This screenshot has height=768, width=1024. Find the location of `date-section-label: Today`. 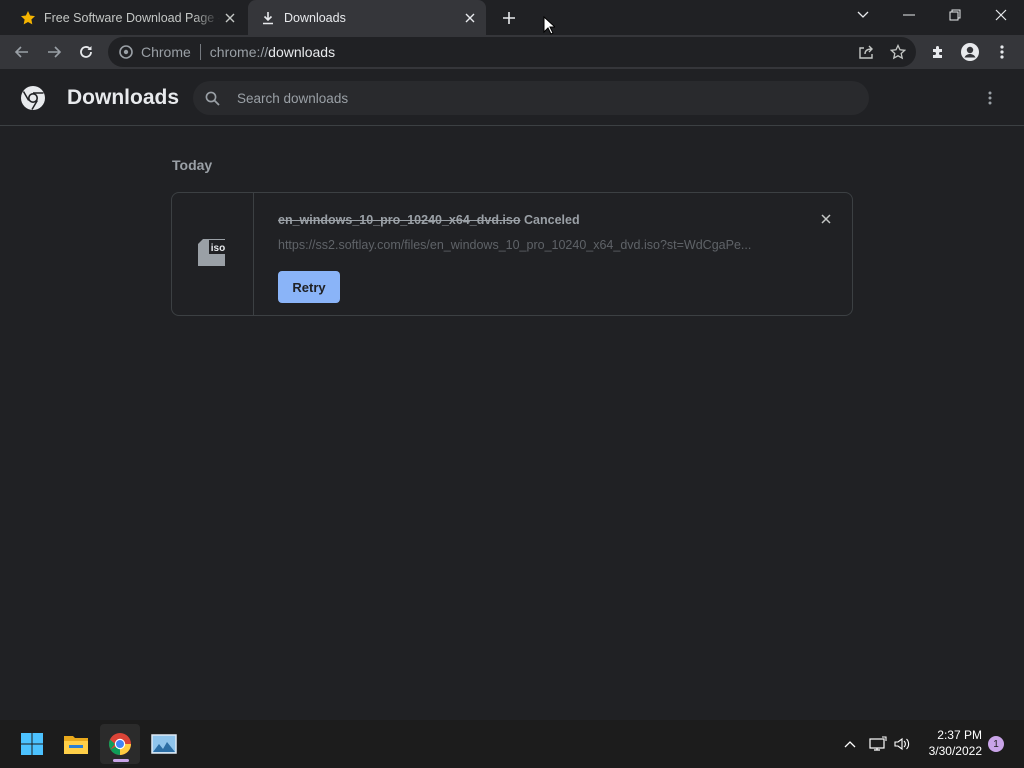

date-section-label: Today is located at coordinates (192, 165).